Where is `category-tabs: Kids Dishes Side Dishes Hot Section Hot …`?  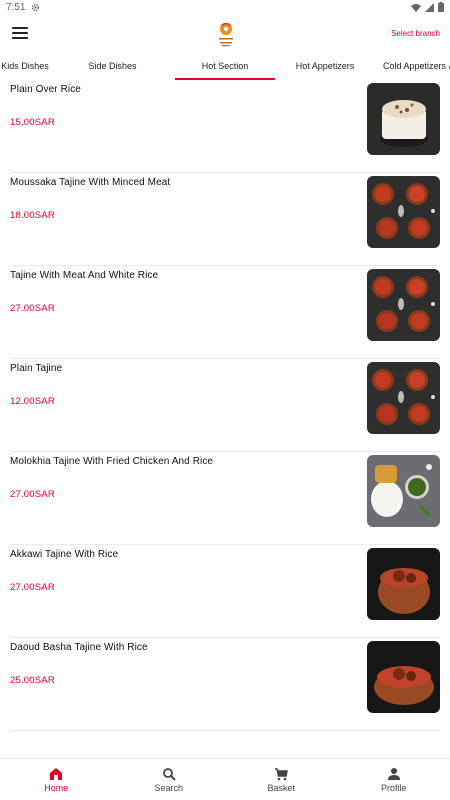 category-tabs: Kids Dishes Side Dishes Hot Section Hot … is located at coordinates (225, 66).